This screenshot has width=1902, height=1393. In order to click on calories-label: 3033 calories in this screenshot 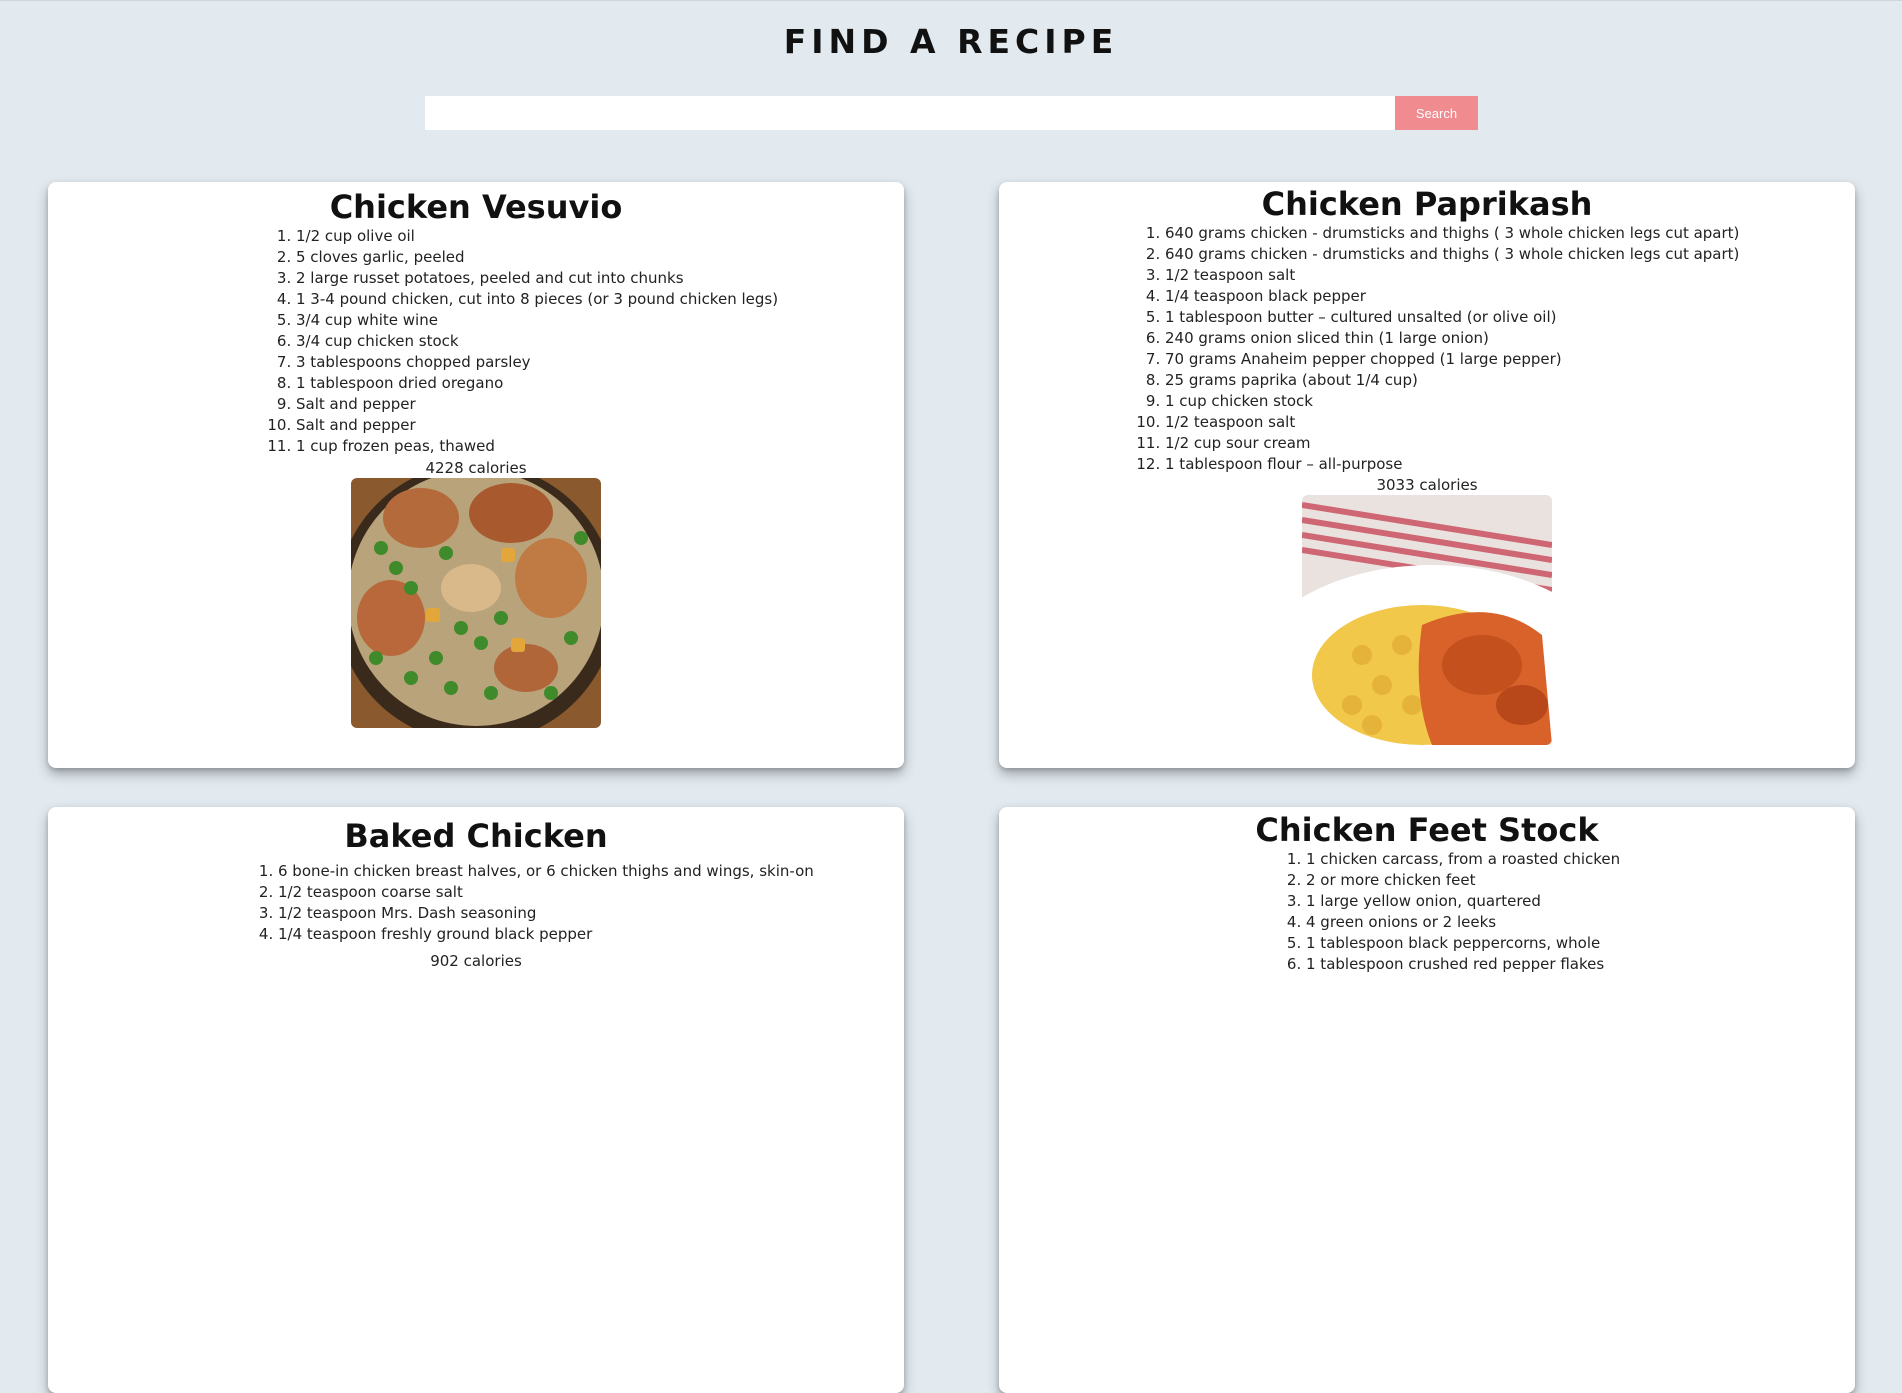, I will do `click(1427, 485)`.